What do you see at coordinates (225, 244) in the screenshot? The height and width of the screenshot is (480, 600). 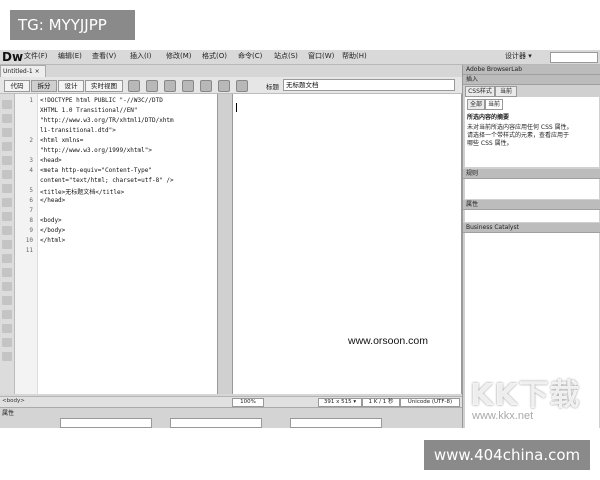 I see `split-divider` at bounding box center [225, 244].